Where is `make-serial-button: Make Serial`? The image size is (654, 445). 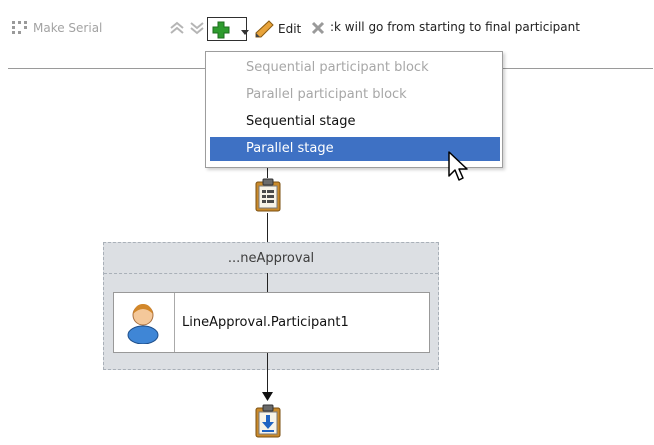 make-serial-button: Make Serial is located at coordinates (56, 28).